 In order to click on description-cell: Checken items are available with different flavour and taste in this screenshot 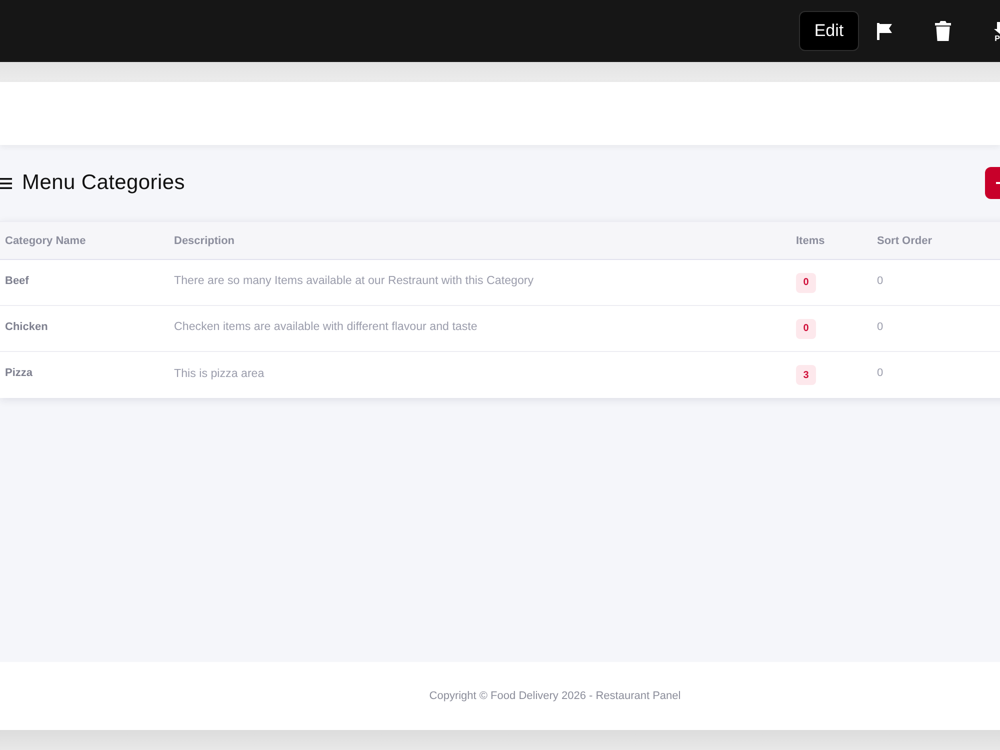, I will do `click(480, 329)`.